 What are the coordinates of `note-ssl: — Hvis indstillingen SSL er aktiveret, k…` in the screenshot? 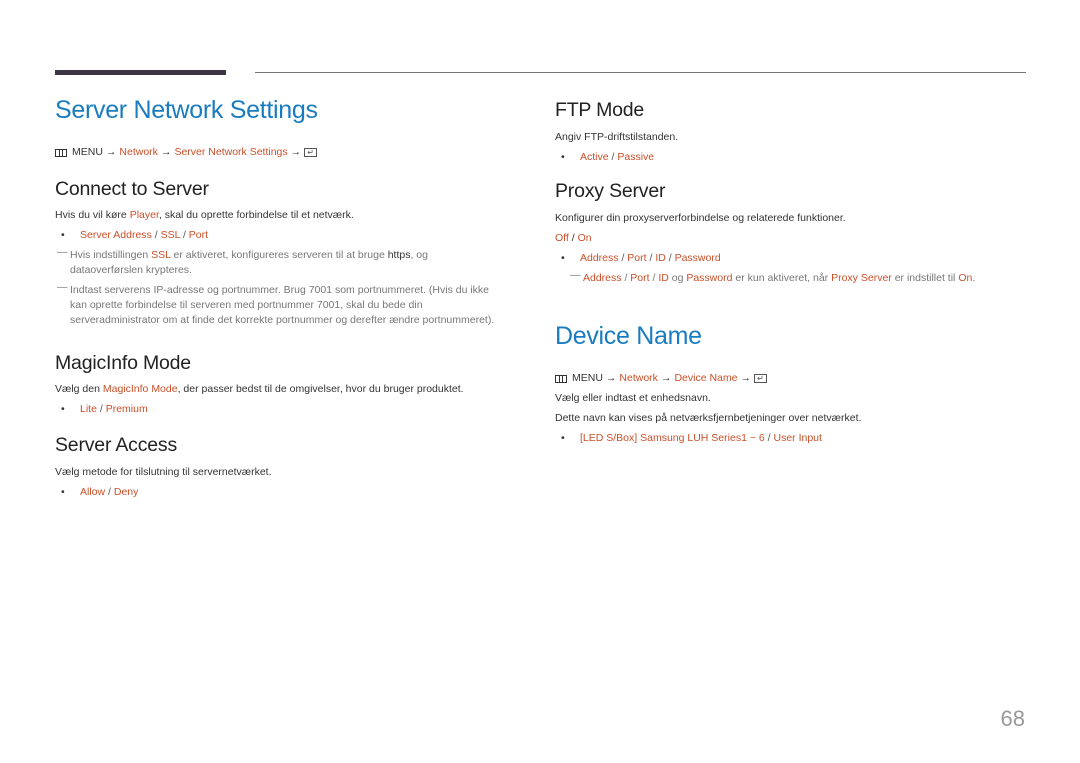 It's located at (275, 262).